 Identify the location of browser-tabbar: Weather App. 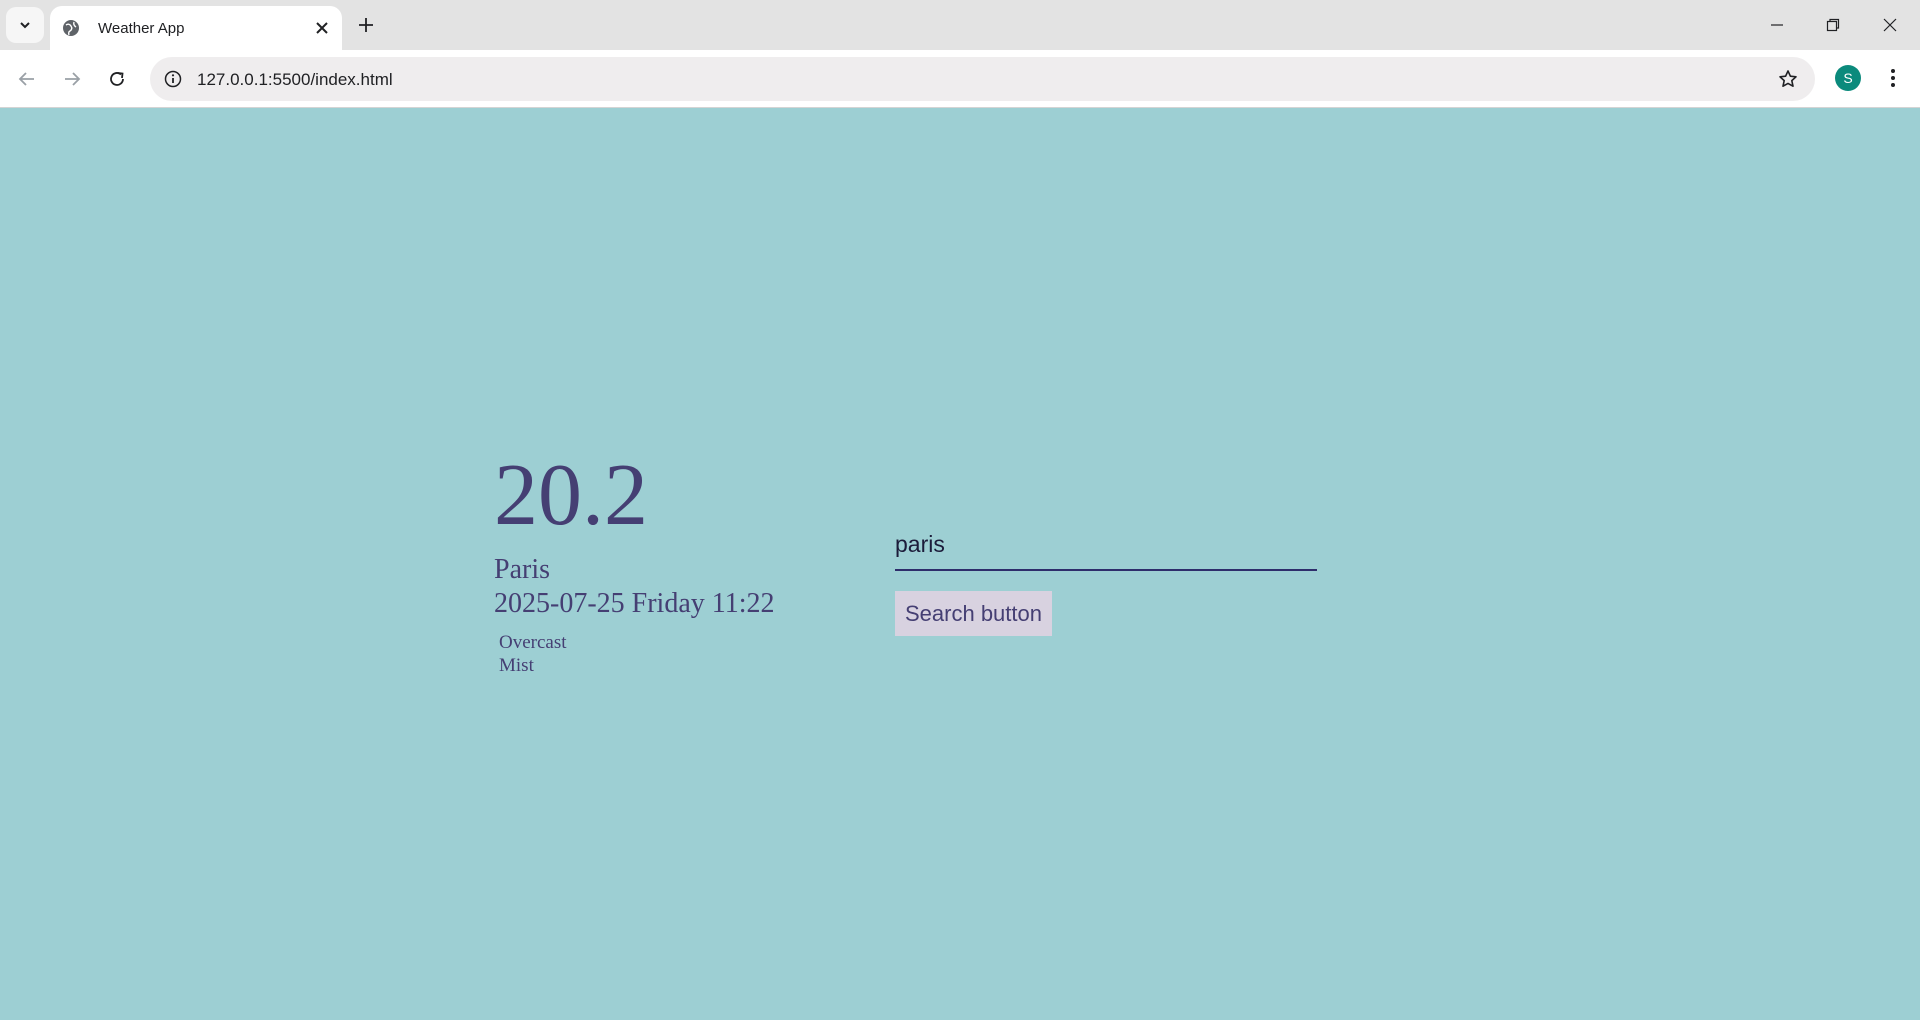
(960, 25).